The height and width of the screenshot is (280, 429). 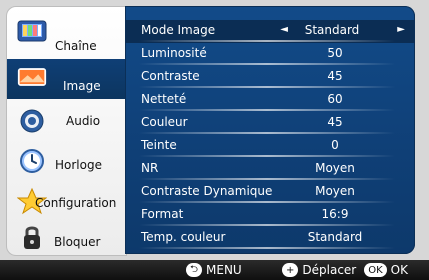 I want to click on footer-help-bar: ⮌ MENU + Déplacer OK OK, so click(x=214, y=270).